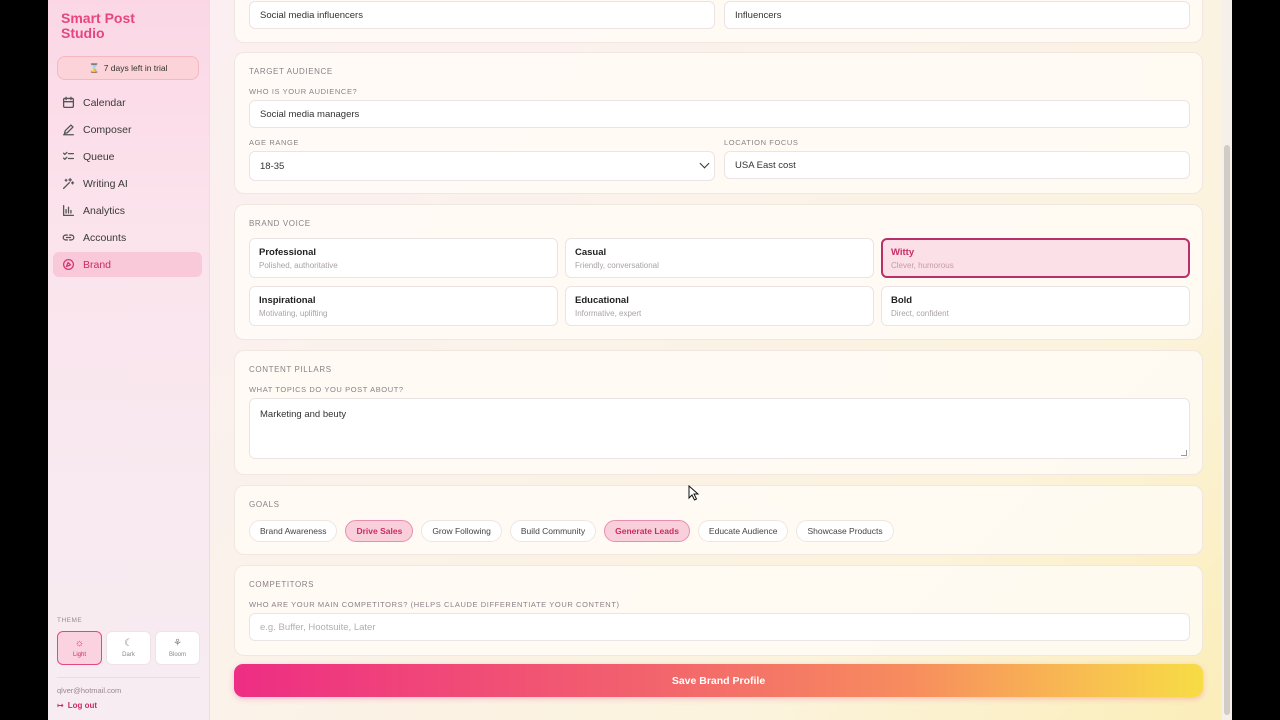 Image resolution: width=1280 pixels, height=720 pixels. I want to click on calendar-icon, so click(68, 102).